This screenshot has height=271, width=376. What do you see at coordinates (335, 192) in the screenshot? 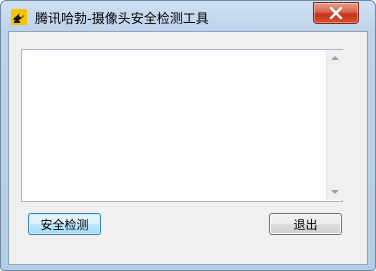
I see `scroll-down-arrow-icon` at bounding box center [335, 192].